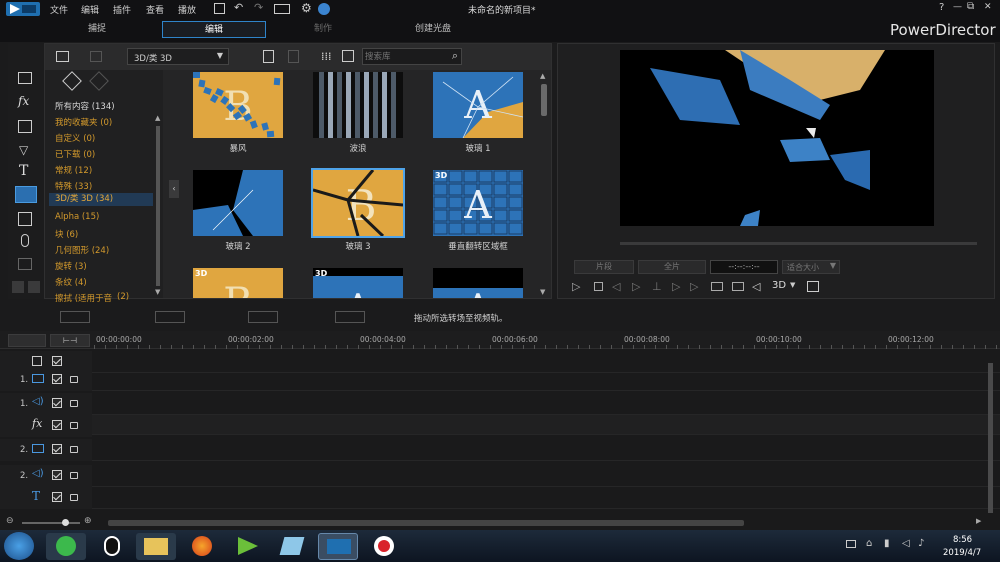  What do you see at coordinates (350, 317) in the screenshot?
I see `replace-icon` at bounding box center [350, 317].